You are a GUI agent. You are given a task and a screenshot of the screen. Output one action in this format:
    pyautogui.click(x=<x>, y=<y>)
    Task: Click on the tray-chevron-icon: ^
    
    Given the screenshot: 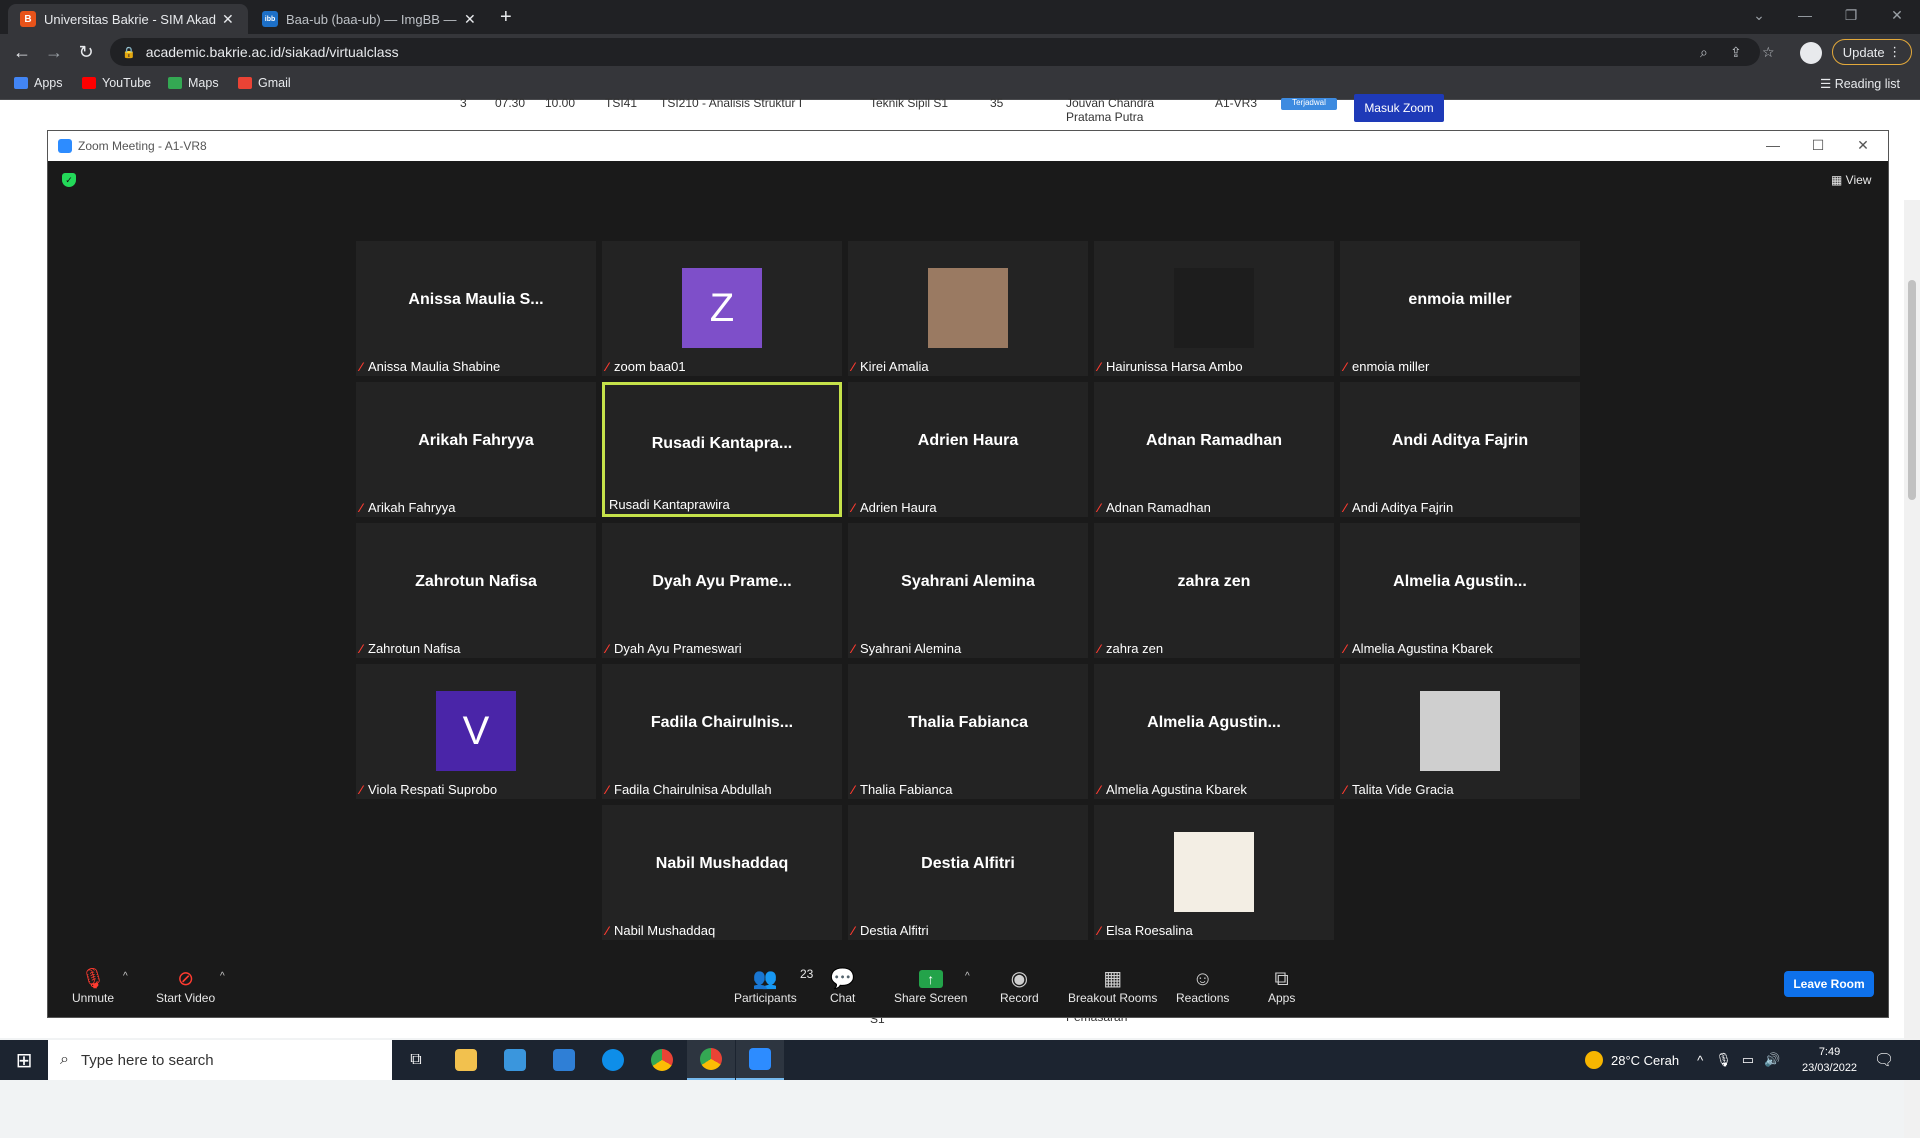 What is the action you would take?
    pyautogui.click(x=1700, y=1060)
    